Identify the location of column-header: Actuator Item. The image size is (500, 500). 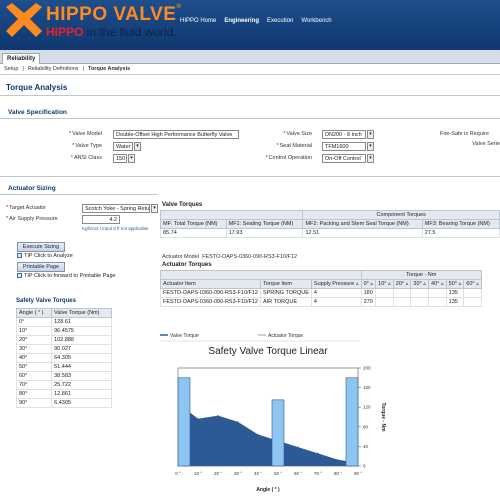
(210, 284).